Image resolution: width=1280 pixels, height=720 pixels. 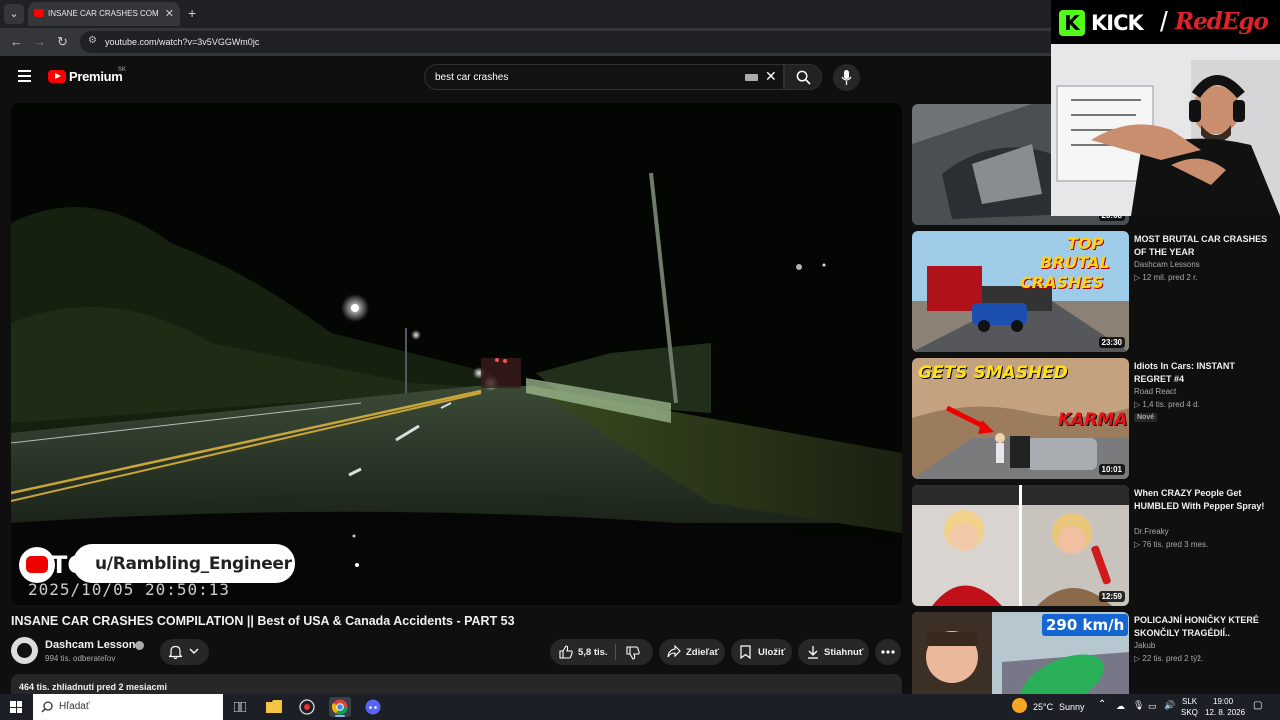 I want to click on kick-logo-icon: K, so click(x=1072, y=23).